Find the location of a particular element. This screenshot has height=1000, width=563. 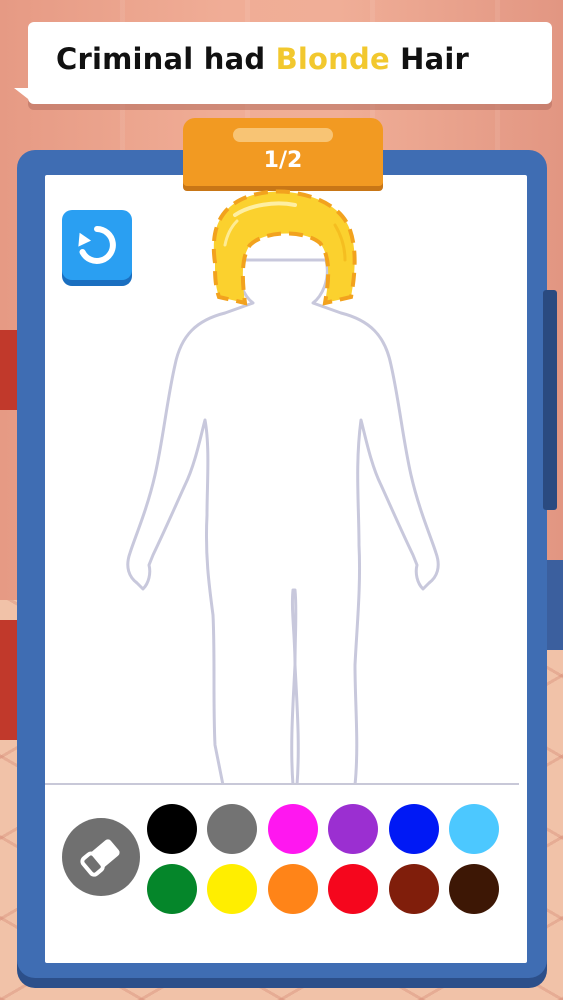

clipboard-edge is located at coordinates (550, 400).